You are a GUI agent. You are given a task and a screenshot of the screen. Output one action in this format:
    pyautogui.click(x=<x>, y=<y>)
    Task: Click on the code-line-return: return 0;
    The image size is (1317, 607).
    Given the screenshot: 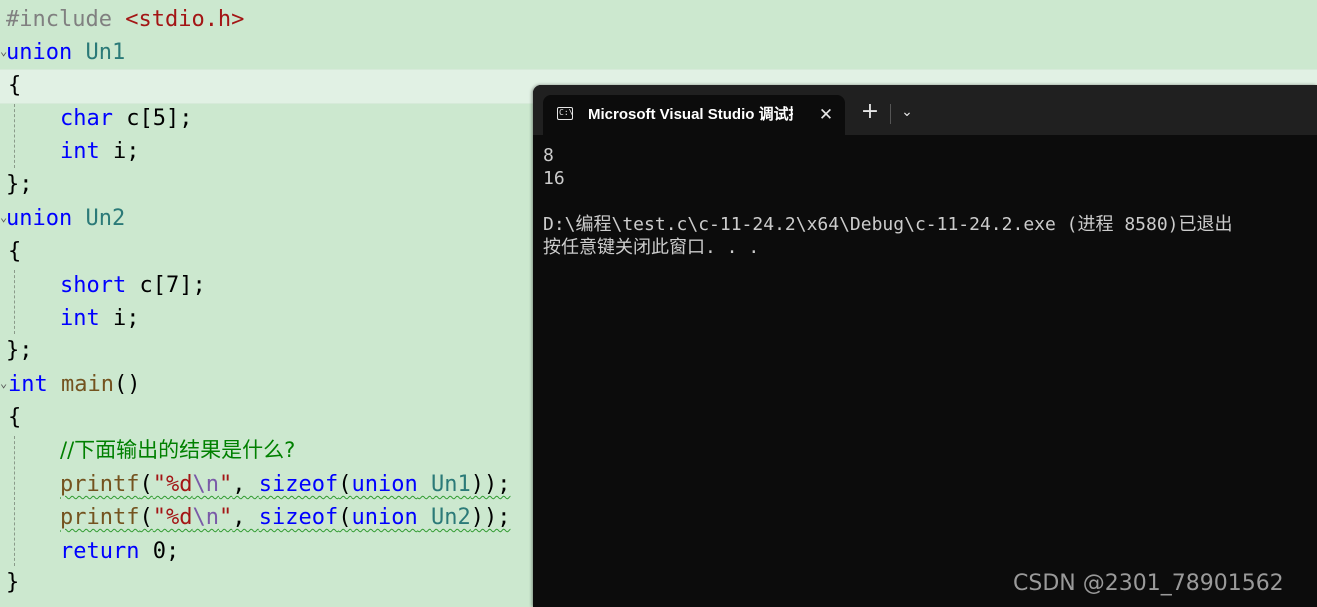 What is the action you would take?
    pyautogui.click(x=119, y=551)
    